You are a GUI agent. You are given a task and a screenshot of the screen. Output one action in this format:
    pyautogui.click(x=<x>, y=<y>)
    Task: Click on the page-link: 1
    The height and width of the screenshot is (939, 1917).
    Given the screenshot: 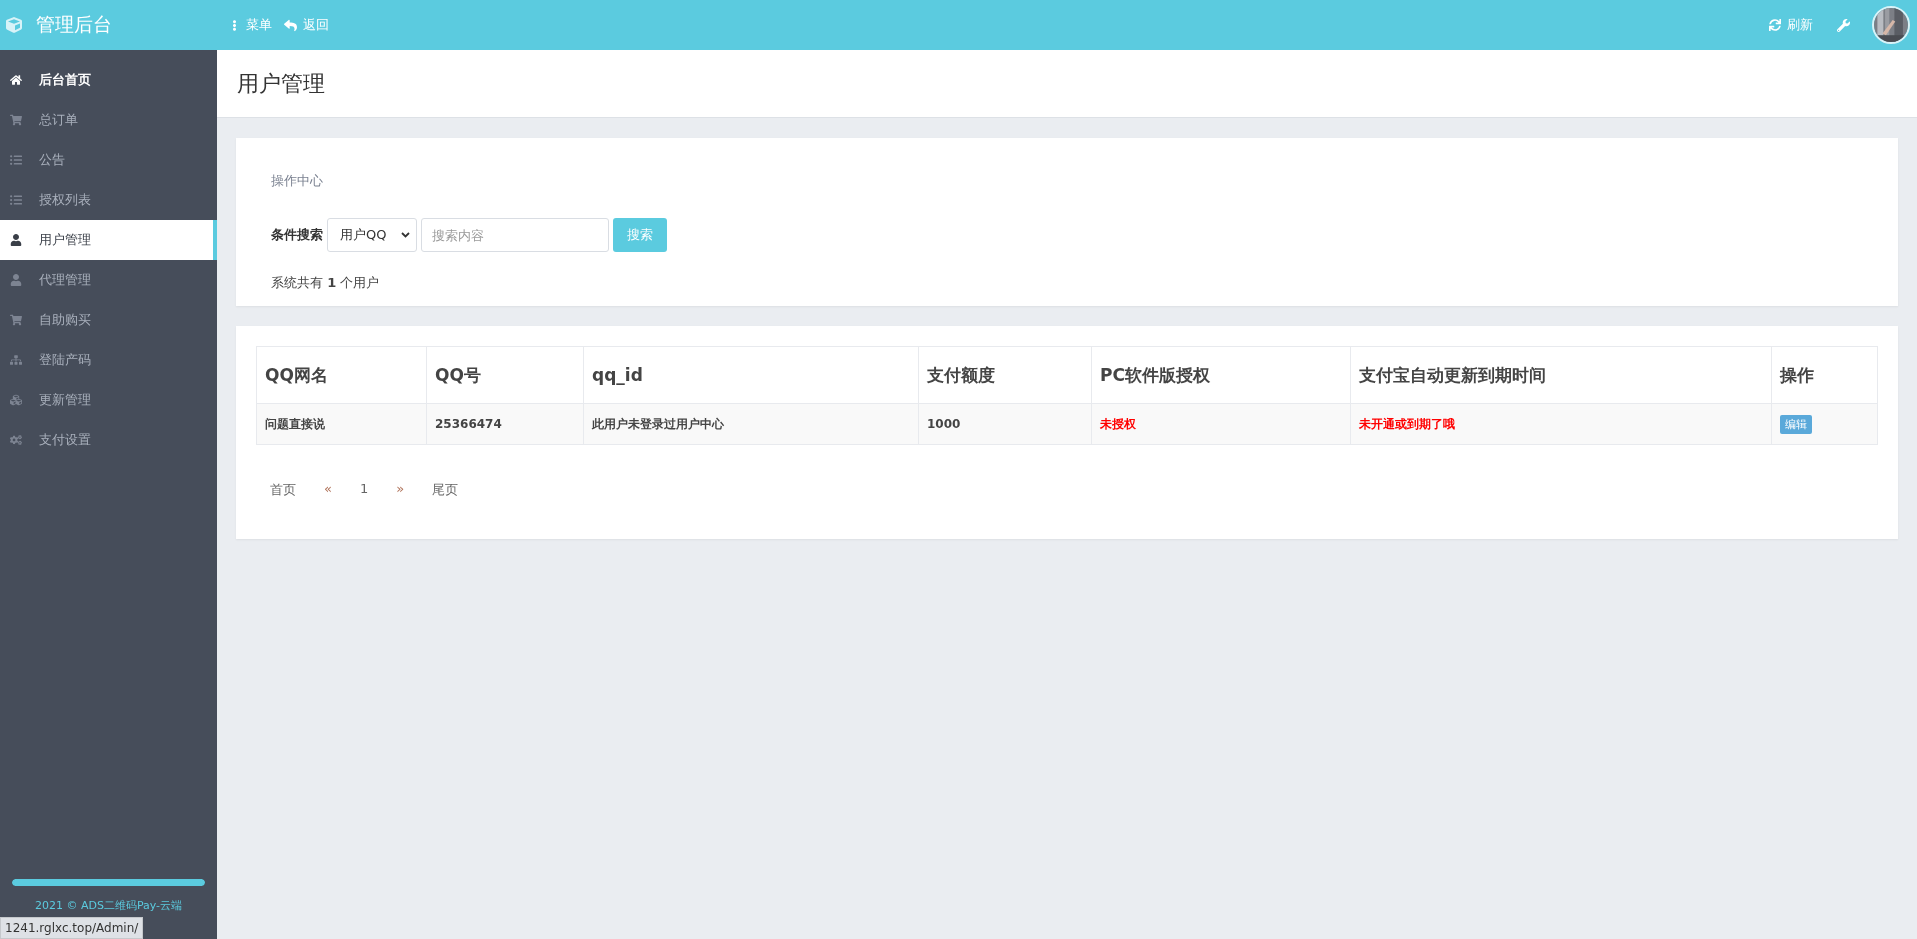 What is the action you would take?
    pyautogui.click(x=364, y=490)
    